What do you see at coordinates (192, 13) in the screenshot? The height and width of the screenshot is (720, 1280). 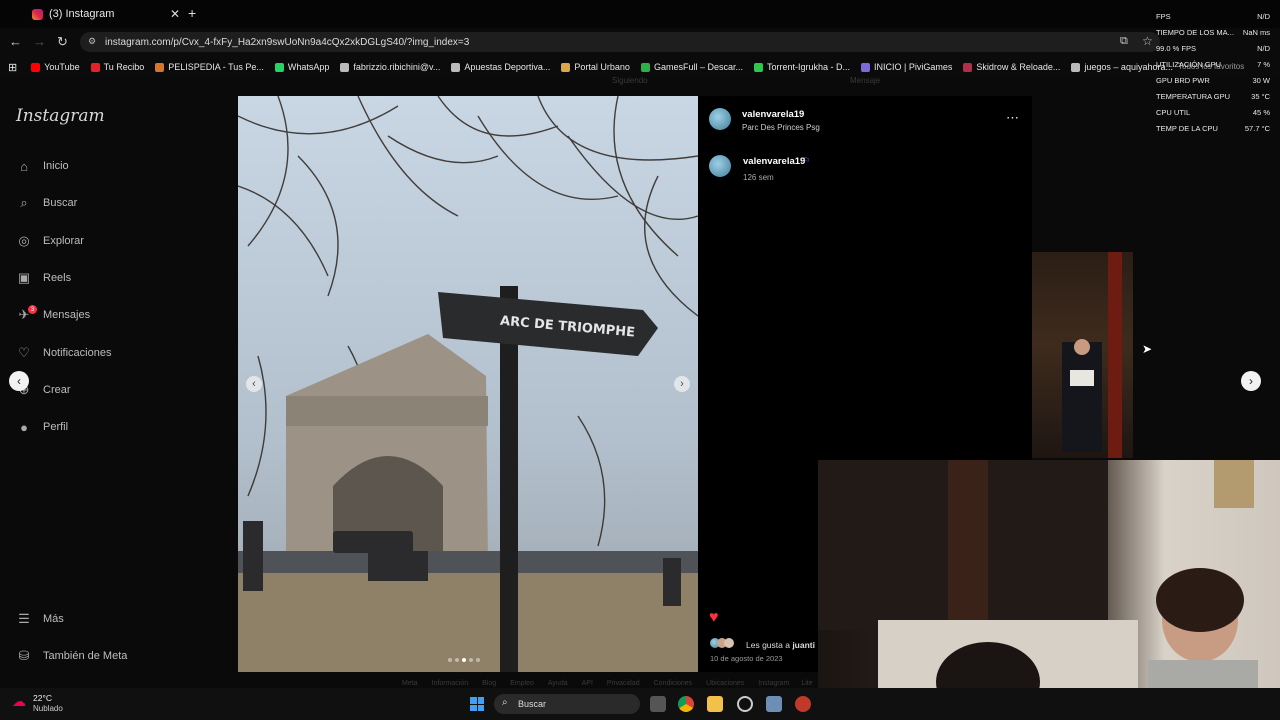 I see `new-tab-icon: +` at bounding box center [192, 13].